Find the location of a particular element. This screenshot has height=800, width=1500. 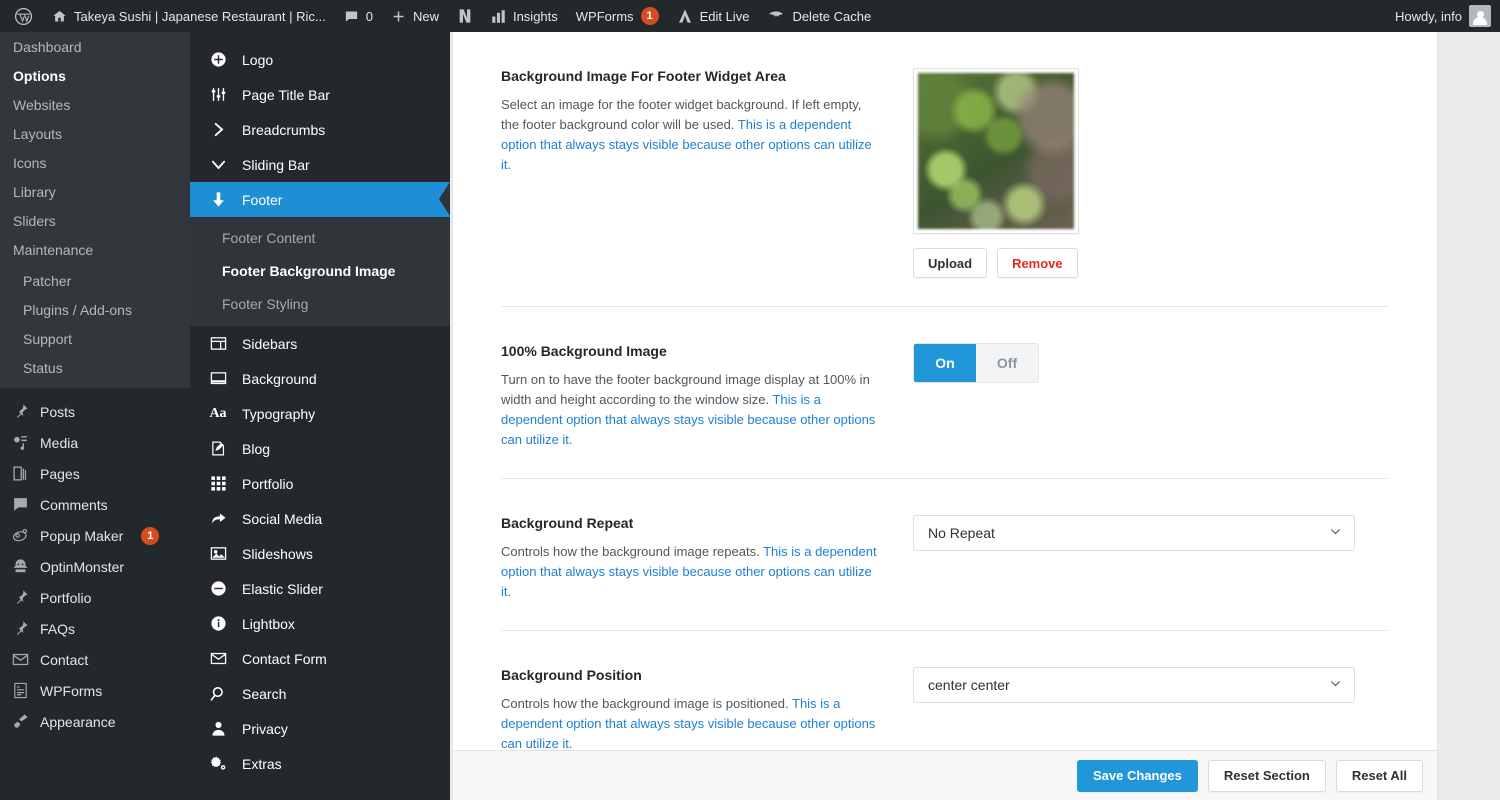

options-nav-item-privacy: Privacy is located at coordinates (320, 728).